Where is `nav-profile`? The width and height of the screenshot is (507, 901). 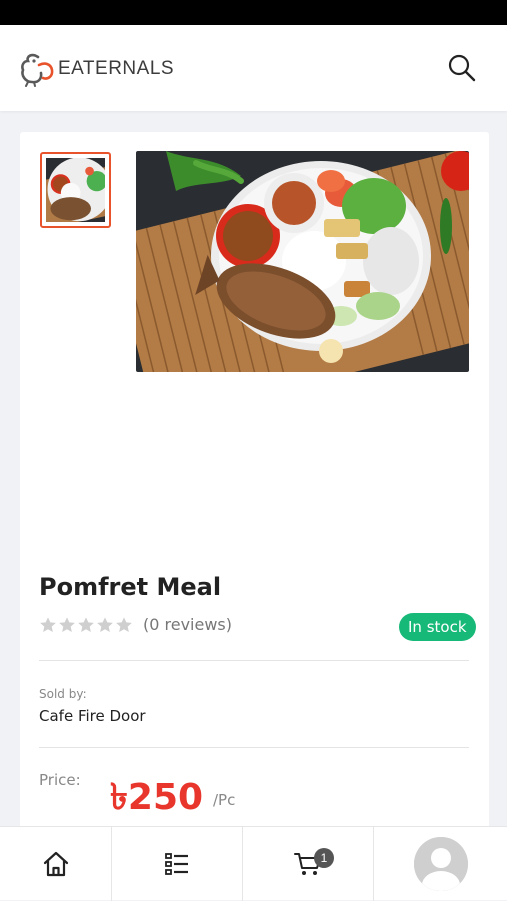
nav-profile is located at coordinates (440, 864).